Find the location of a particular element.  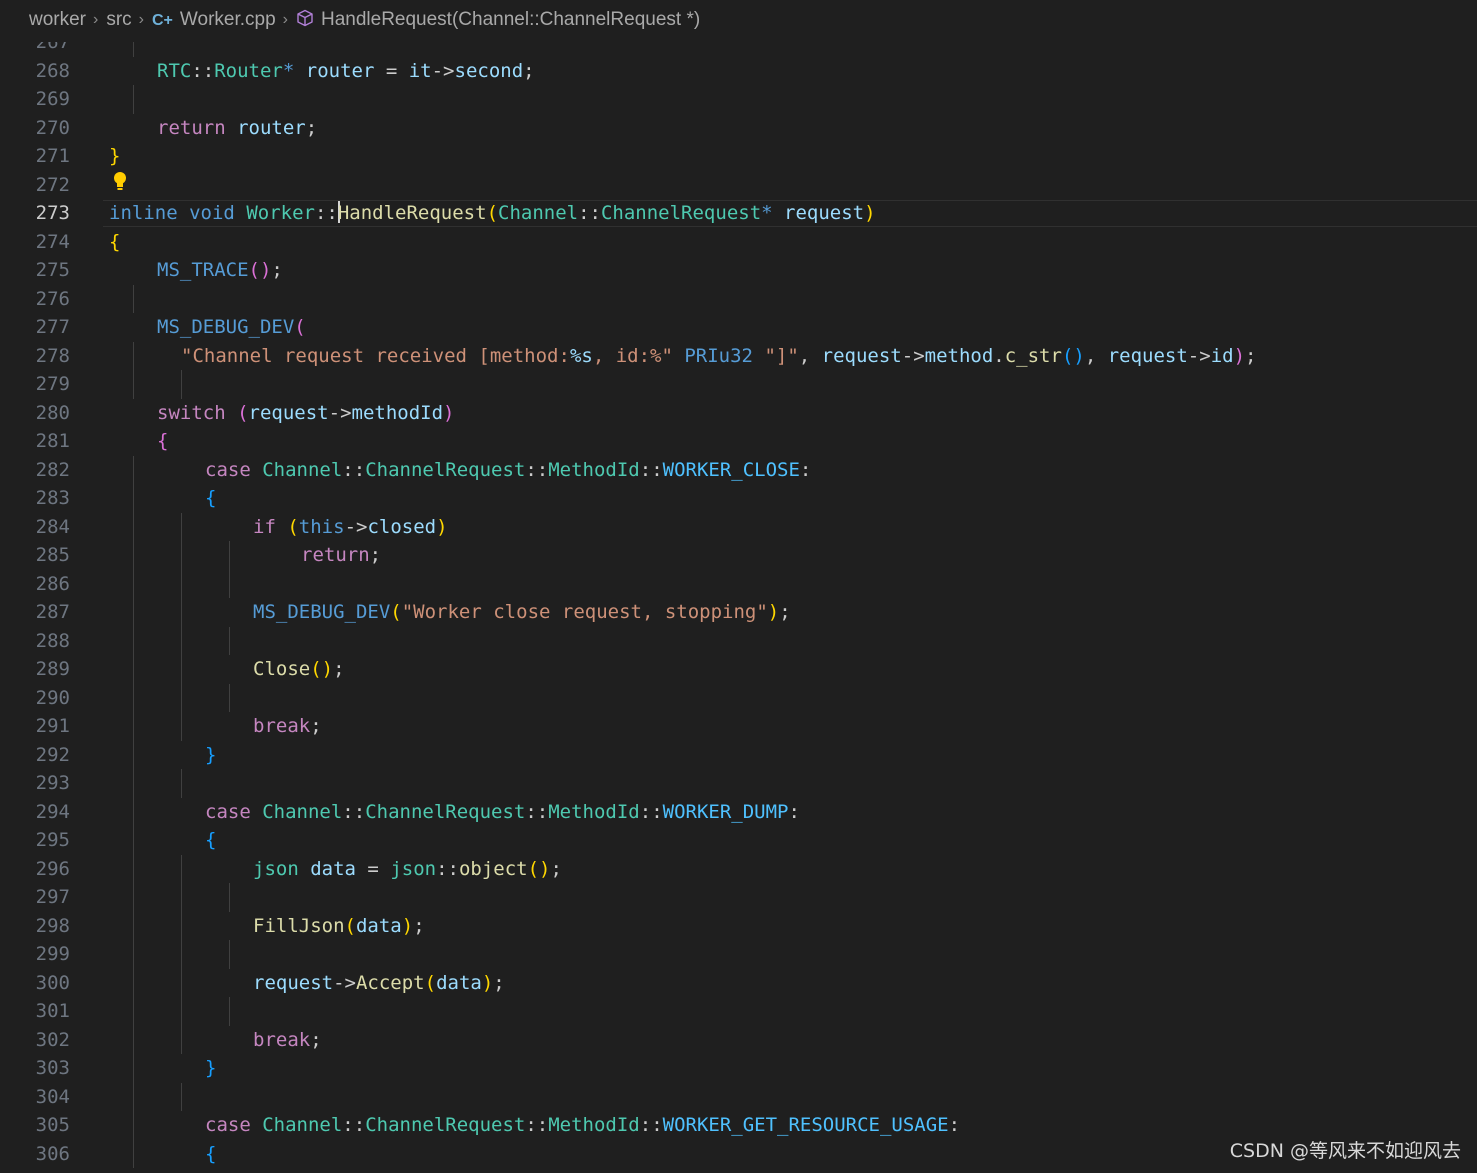

code-text: return router; is located at coordinates (237, 128).